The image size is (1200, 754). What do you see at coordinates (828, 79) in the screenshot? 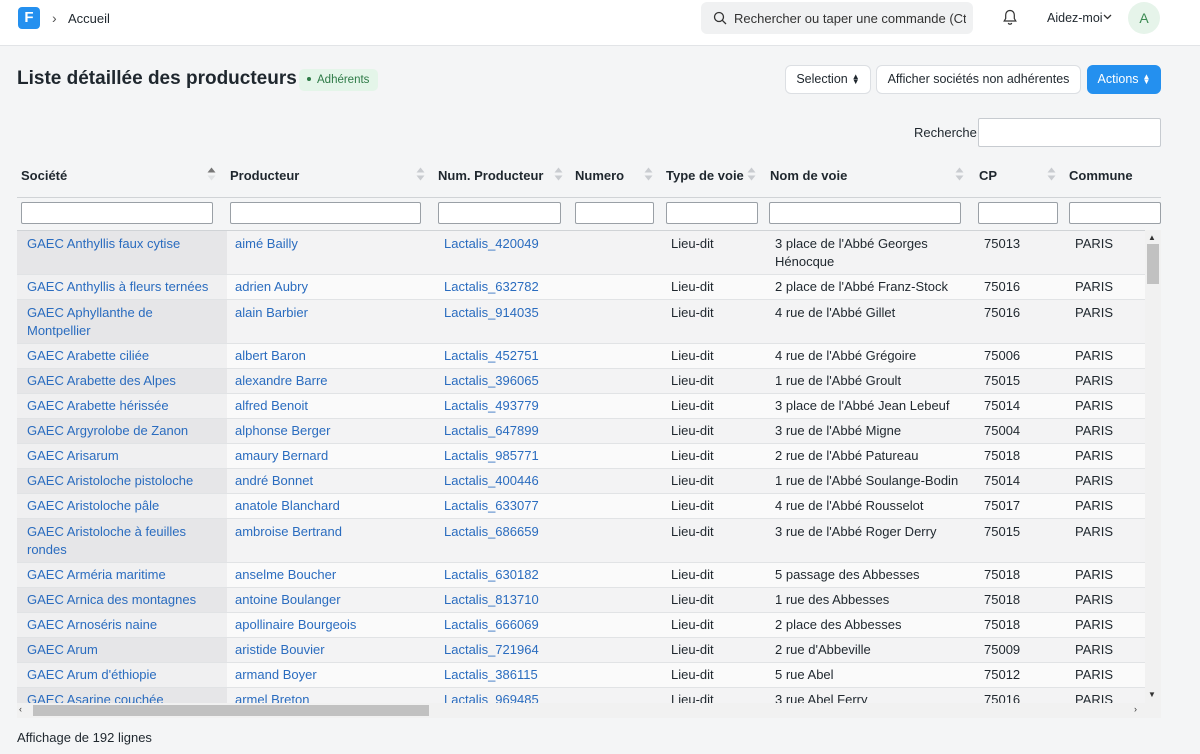
I see `selection-button: Selection ▲ ▼` at bounding box center [828, 79].